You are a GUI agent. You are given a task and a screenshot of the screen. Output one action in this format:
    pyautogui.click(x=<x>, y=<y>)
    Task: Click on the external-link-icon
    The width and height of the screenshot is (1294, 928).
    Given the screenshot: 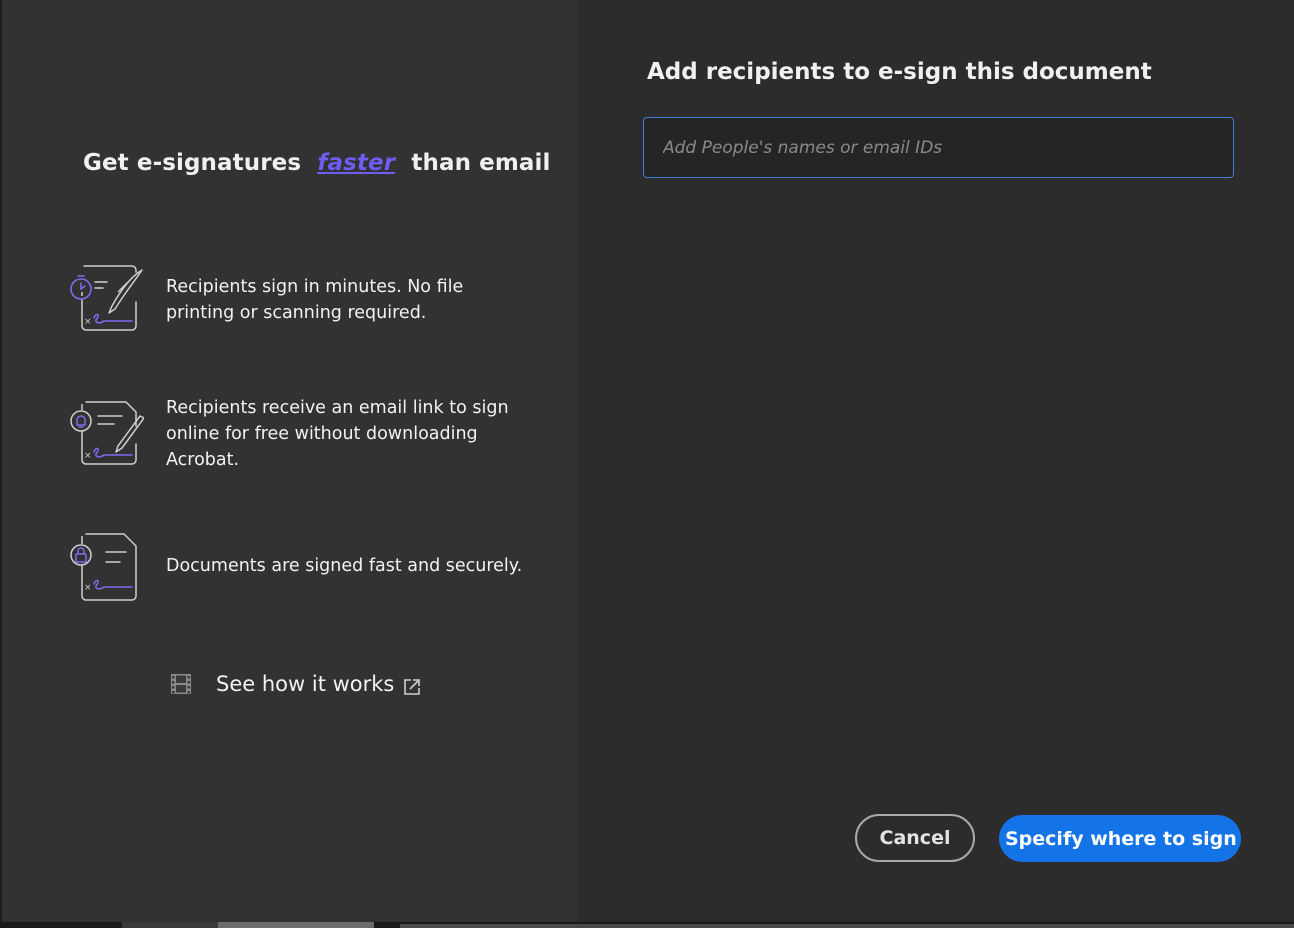 What is the action you would take?
    pyautogui.click(x=412, y=687)
    